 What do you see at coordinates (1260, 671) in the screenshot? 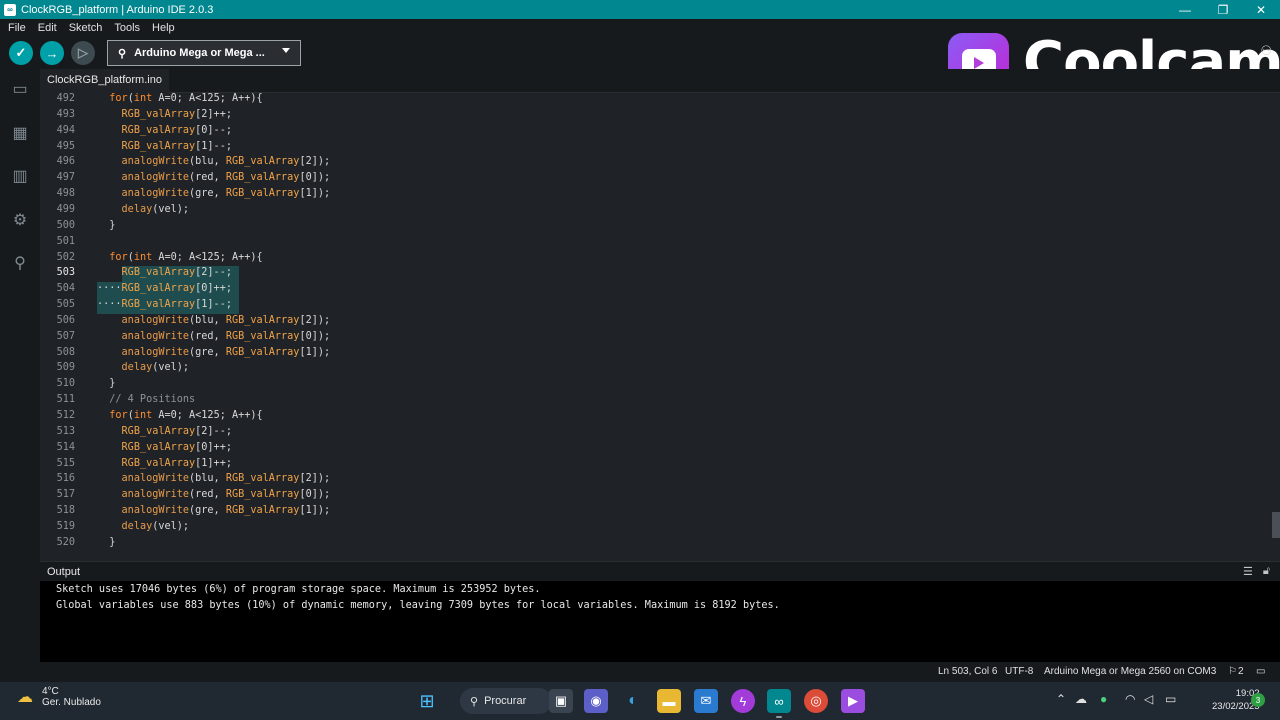
I see `panel-toggle-icon: ▭` at bounding box center [1260, 671].